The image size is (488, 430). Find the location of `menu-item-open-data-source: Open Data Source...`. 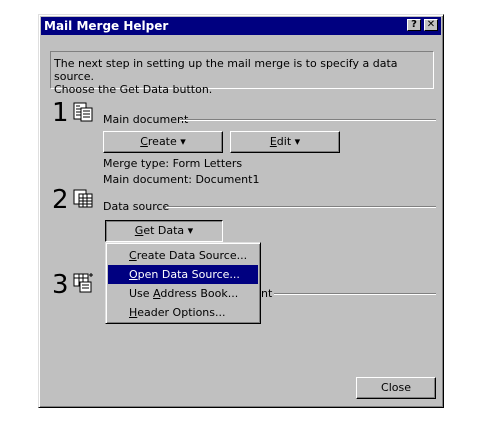

menu-item-open-data-source: Open Data Source... is located at coordinates (183, 274).